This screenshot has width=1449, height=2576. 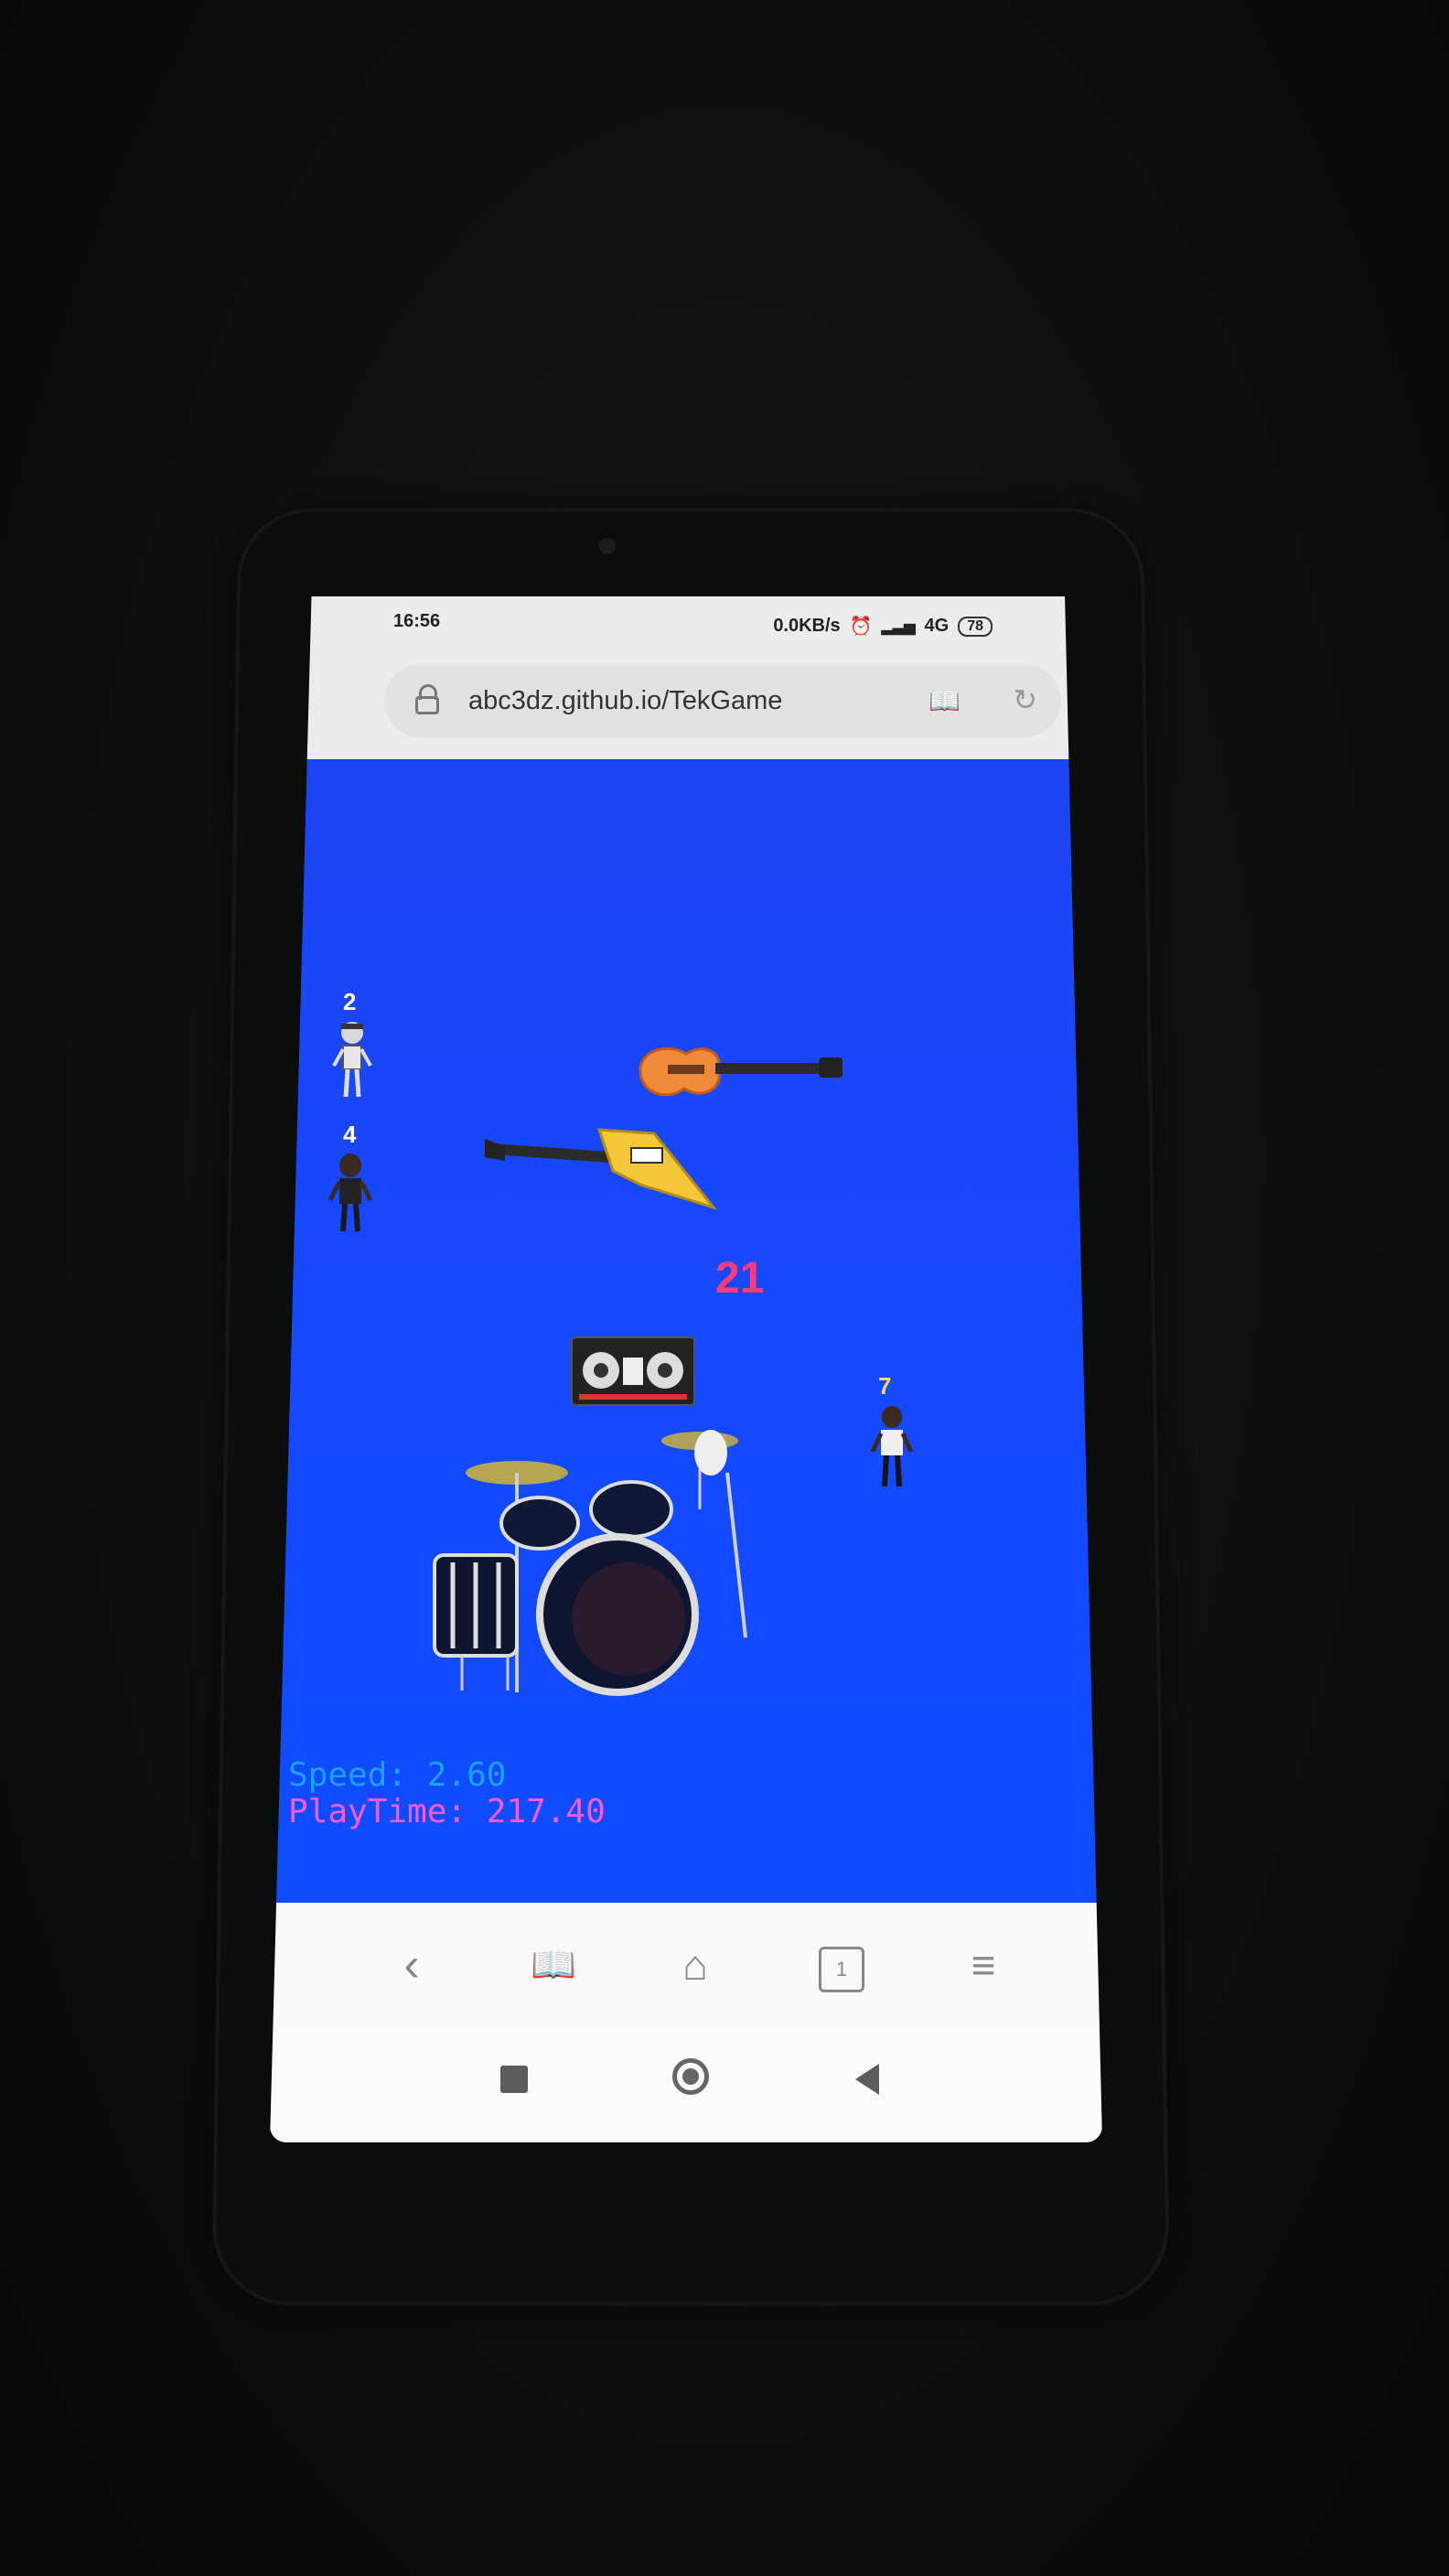 I want to click on playtime-readout: PlayTime: 217.40, so click(x=447, y=1811).